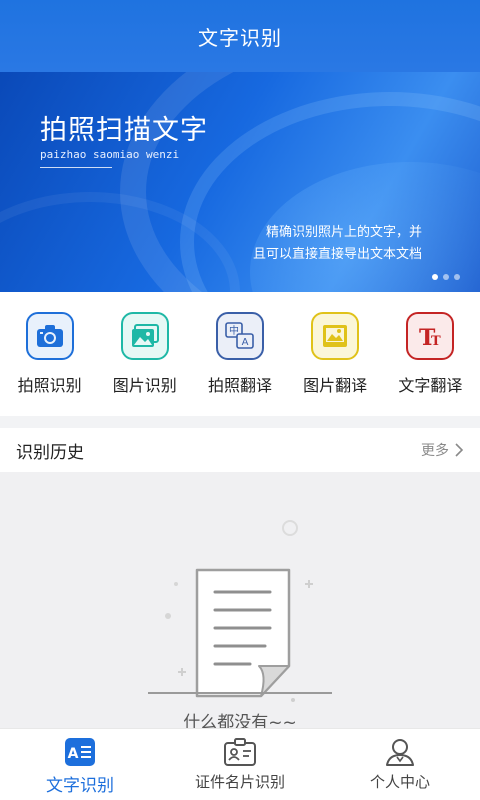 The width and height of the screenshot is (480, 800). I want to click on banner-title: 拍照扫描文字, so click(124, 130).